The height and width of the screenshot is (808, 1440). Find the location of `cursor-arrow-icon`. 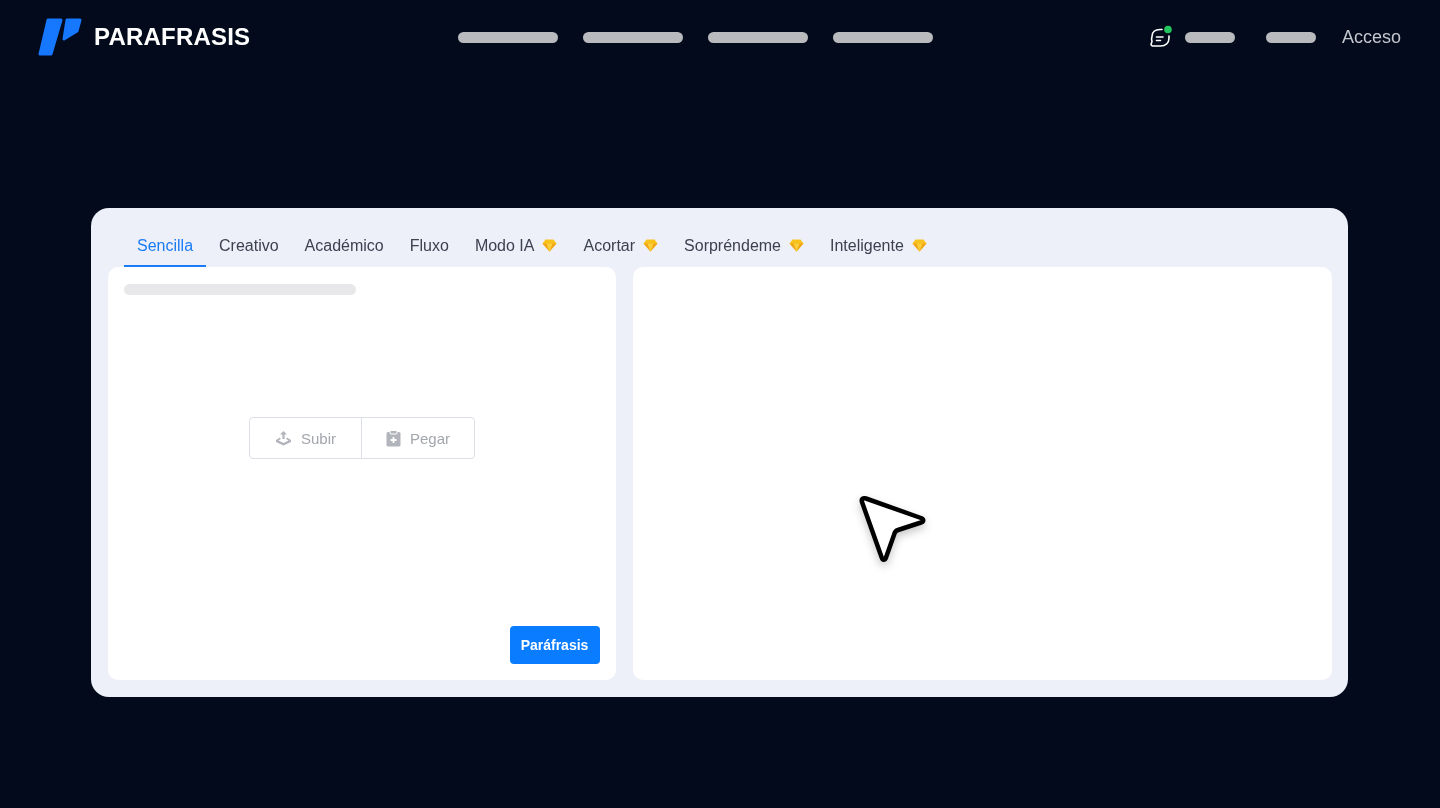

cursor-arrow-icon is located at coordinates (891, 529).